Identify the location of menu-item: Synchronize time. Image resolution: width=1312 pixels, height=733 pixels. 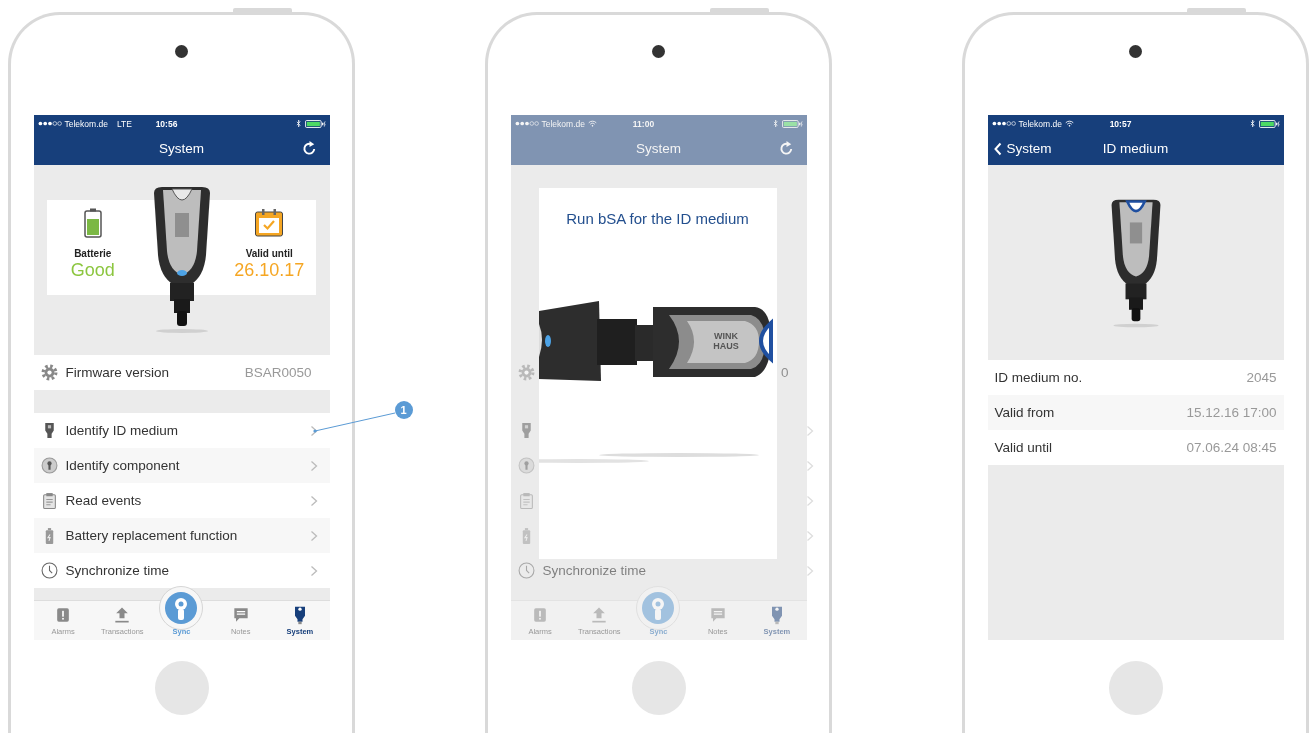
(181, 570).